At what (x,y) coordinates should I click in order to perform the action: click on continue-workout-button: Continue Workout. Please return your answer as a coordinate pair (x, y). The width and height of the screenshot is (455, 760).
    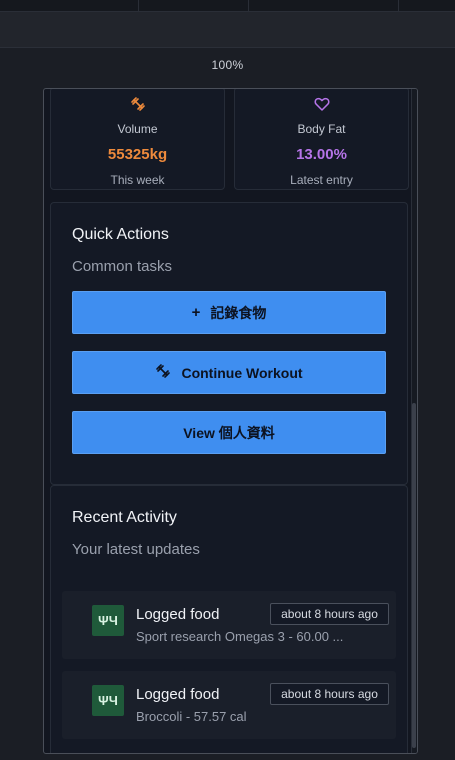
    Looking at the image, I should click on (229, 372).